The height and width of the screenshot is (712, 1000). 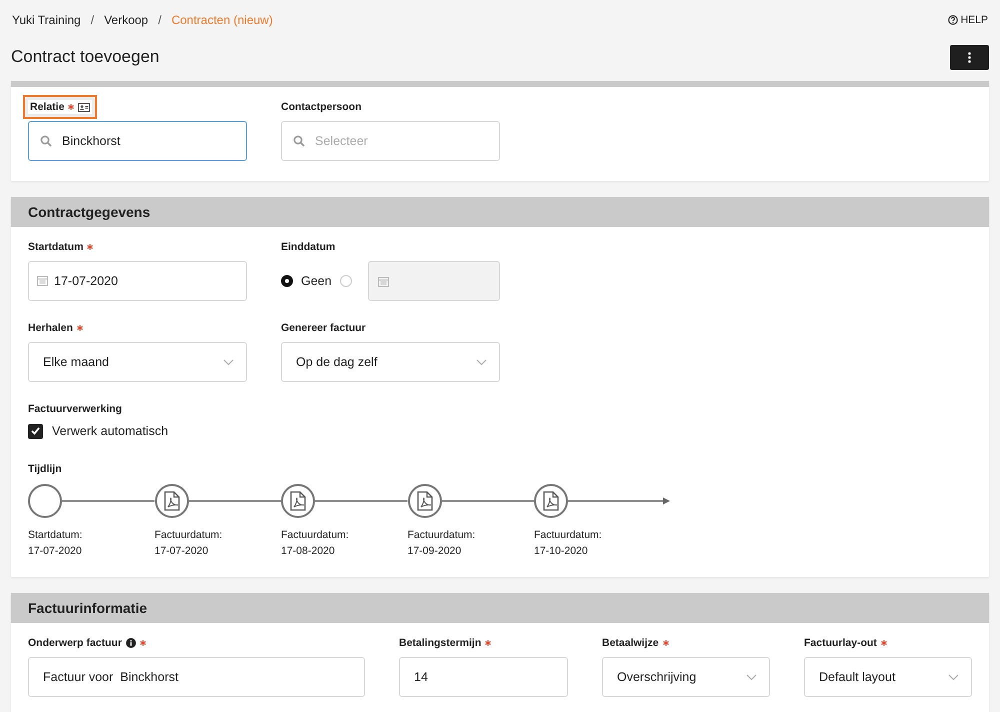 I want to click on field-label: Genereer factuur, so click(x=323, y=328).